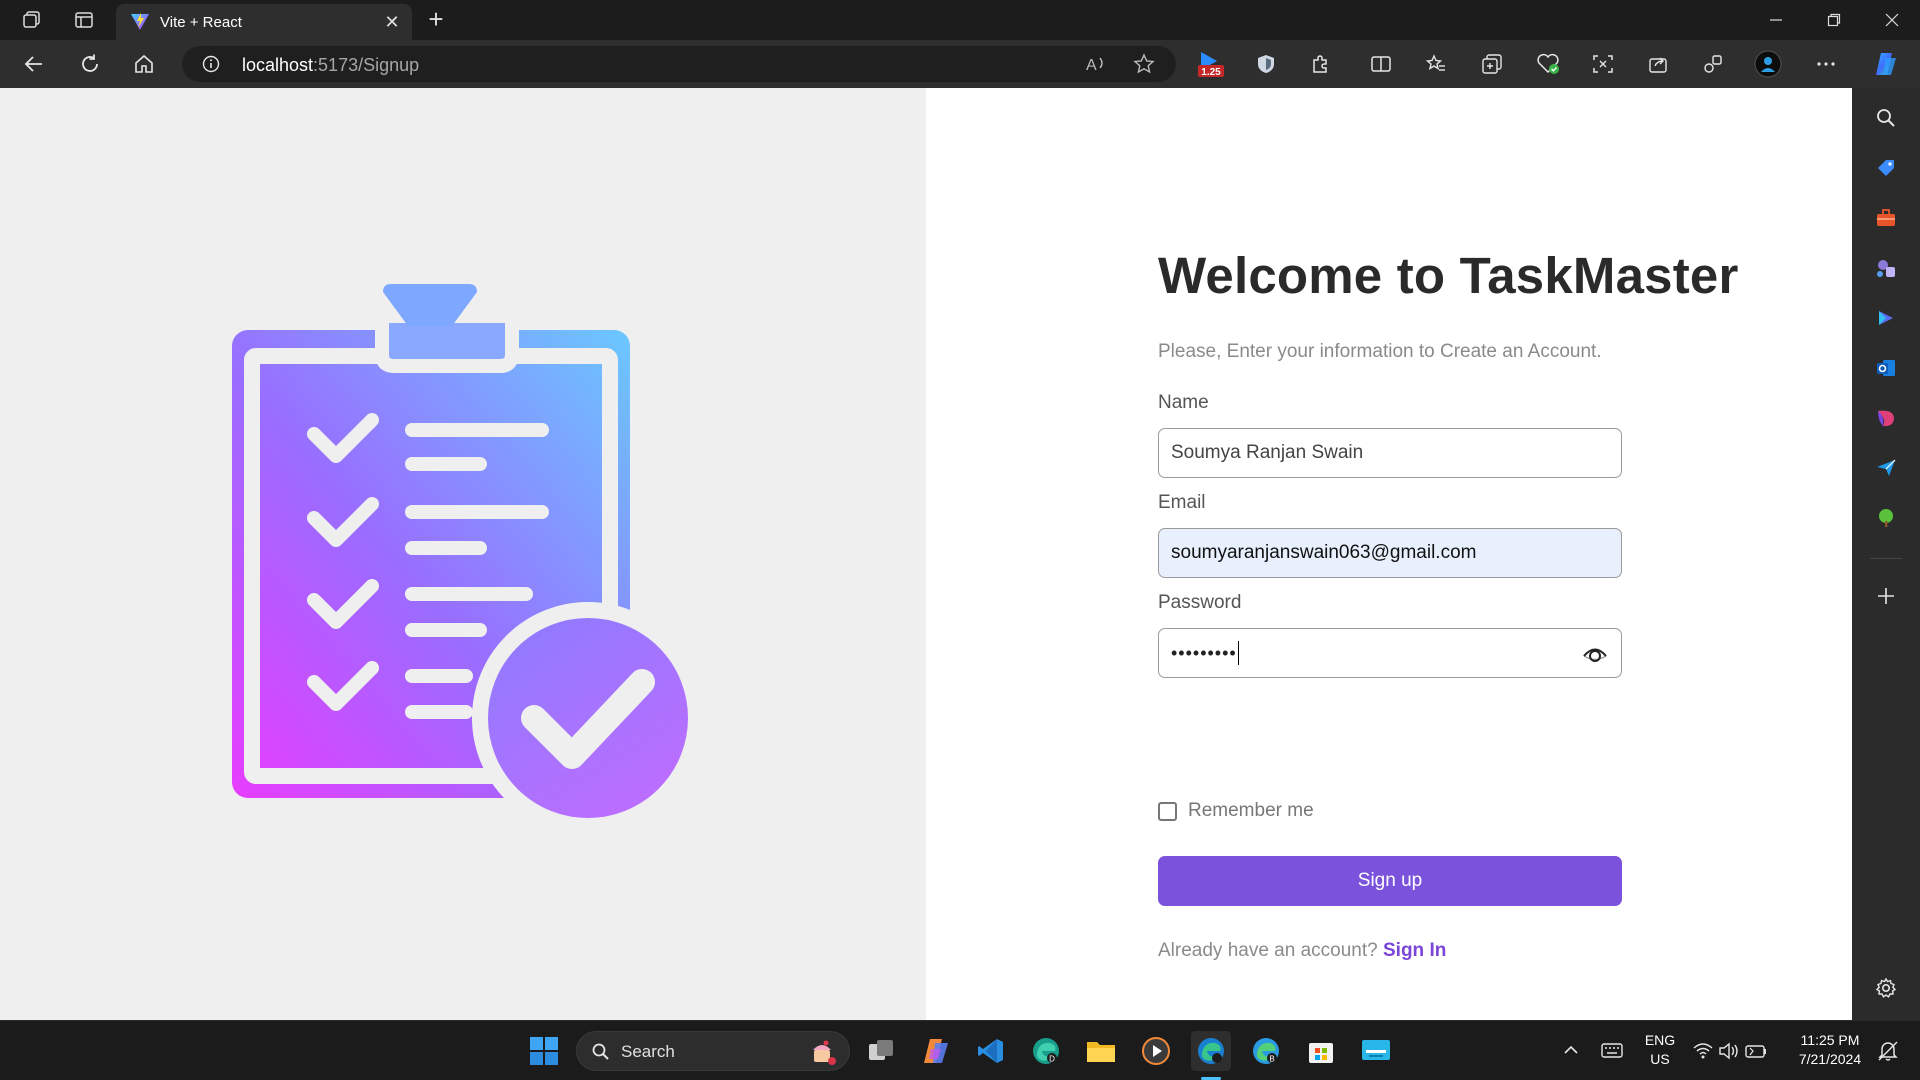 Image resolution: width=1920 pixels, height=1080 pixels. Describe the element at coordinates (648, 1051) in the screenshot. I see `search-placeholder: Search` at that location.